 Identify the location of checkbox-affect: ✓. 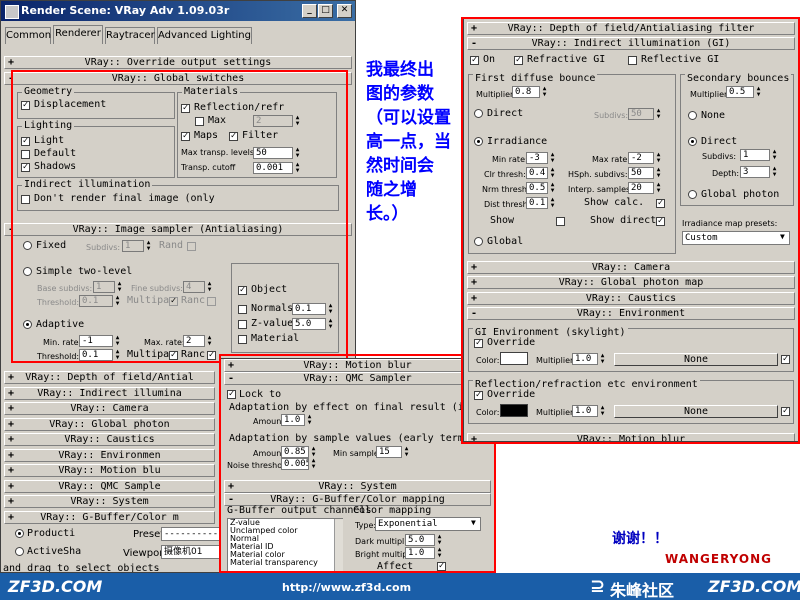
(441, 566).